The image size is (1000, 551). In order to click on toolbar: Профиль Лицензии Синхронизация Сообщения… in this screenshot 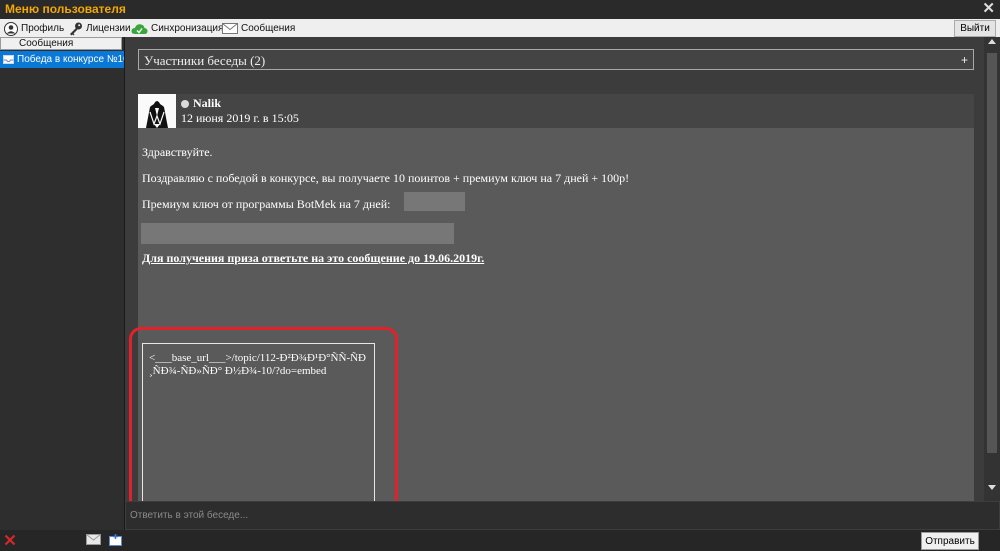, I will do `click(500, 28)`.